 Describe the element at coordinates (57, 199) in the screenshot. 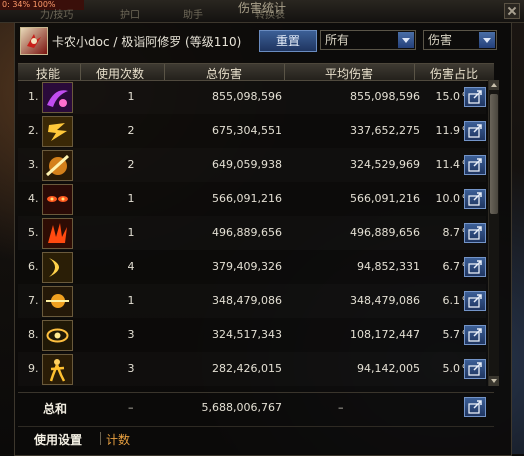

I see `red-eyes-skill-icon` at that location.